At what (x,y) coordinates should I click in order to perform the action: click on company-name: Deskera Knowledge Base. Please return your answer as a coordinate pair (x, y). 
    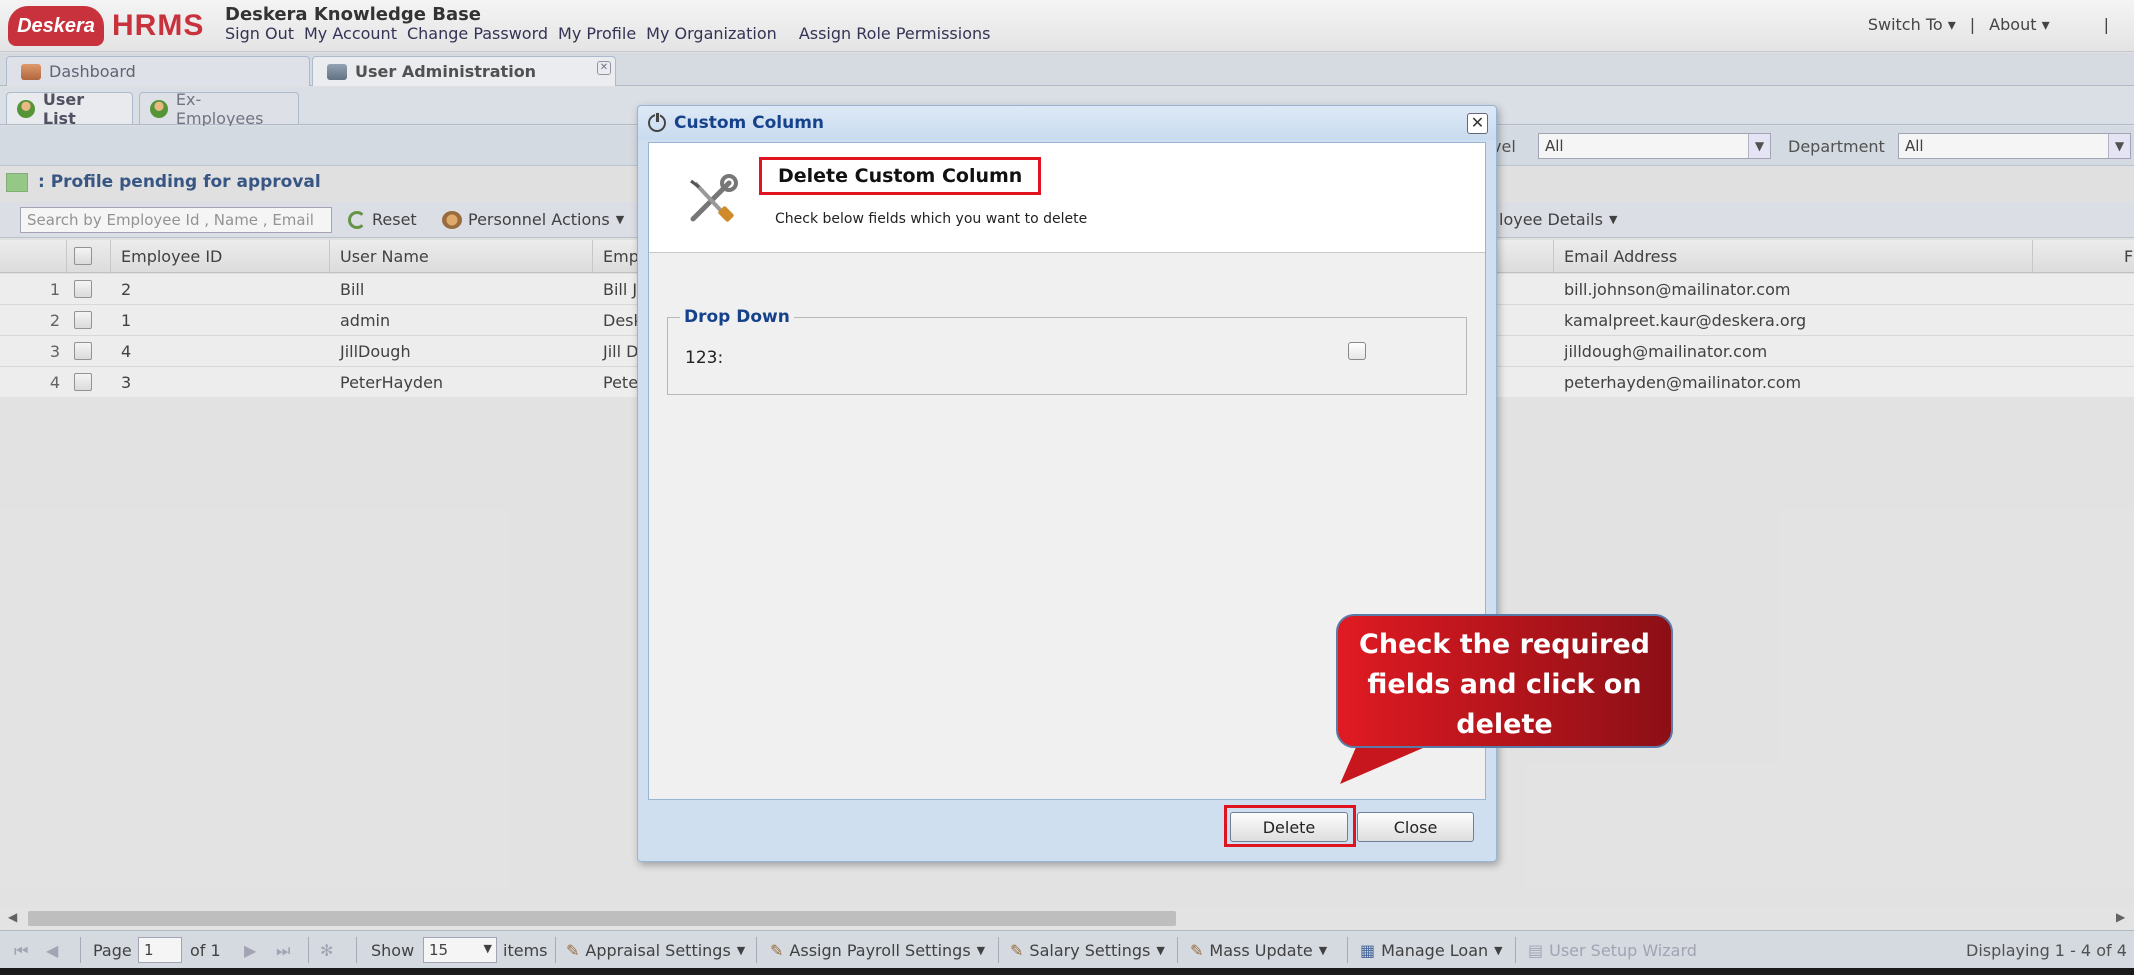
    Looking at the image, I should click on (353, 14).